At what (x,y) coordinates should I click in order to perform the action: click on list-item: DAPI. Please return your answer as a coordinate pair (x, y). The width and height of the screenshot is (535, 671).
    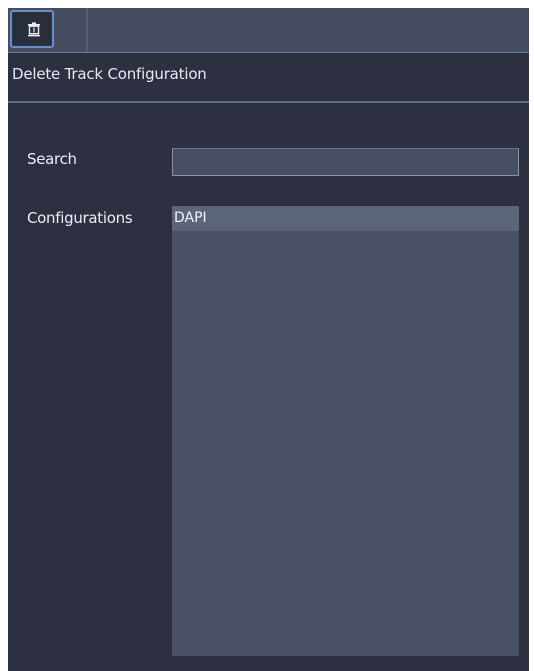
    Looking at the image, I should click on (345, 218).